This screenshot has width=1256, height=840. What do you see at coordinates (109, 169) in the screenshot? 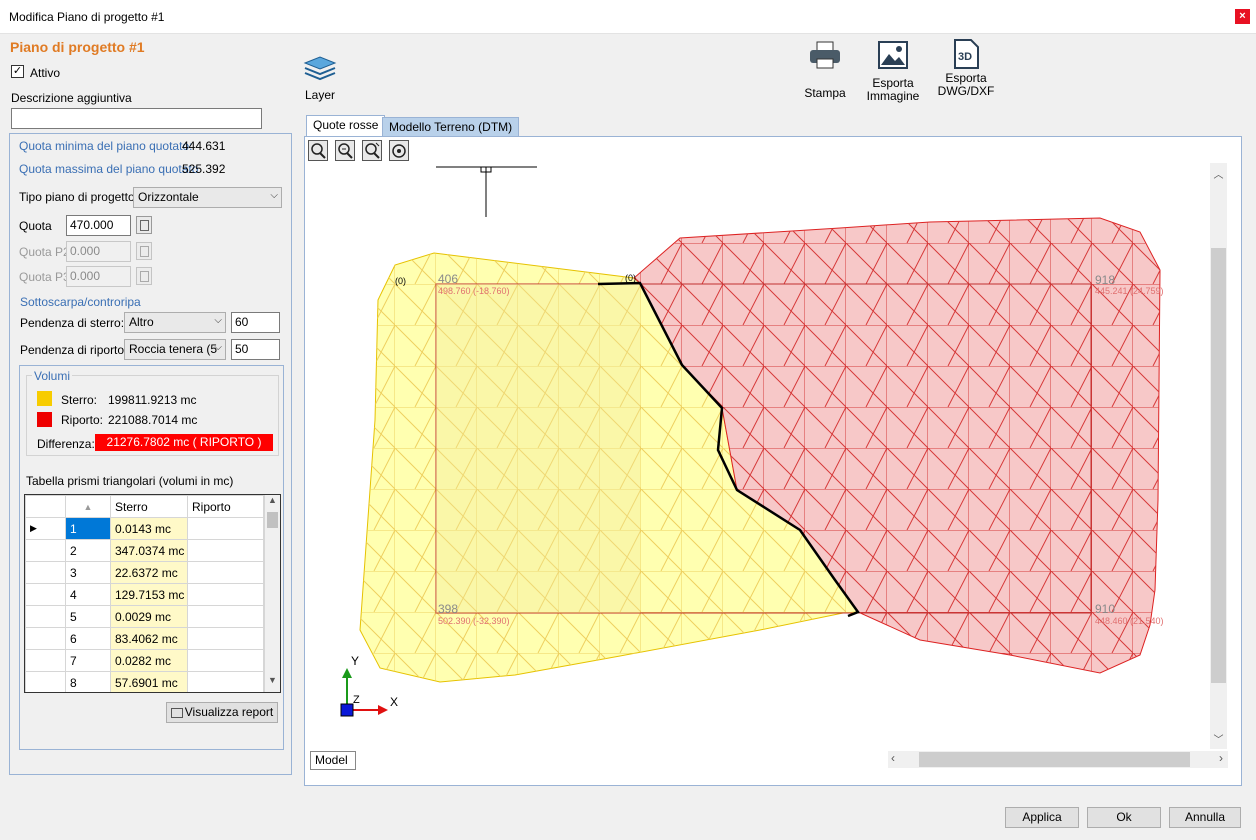
I see `max-quota-label: Quota massima del piano quotato` at bounding box center [109, 169].